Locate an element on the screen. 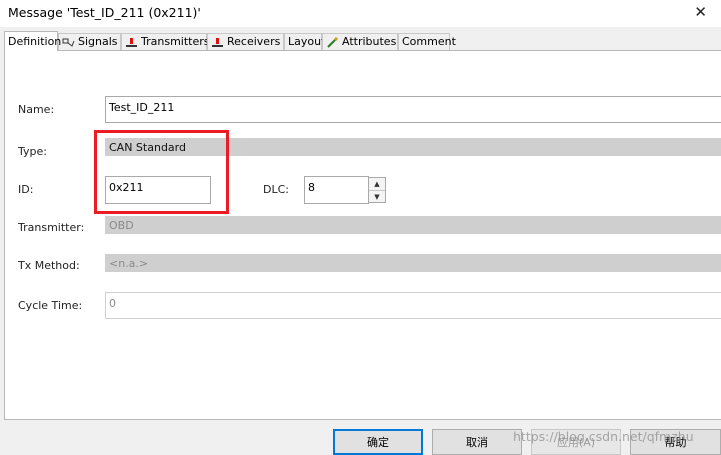  tx-method-field: <n.a.> is located at coordinates (413, 263).